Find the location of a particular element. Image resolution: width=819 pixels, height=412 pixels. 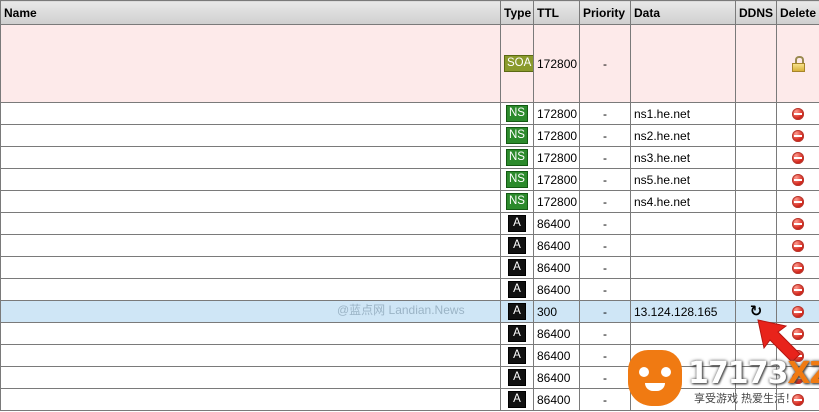

lock-icon is located at coordinates (798, 63).